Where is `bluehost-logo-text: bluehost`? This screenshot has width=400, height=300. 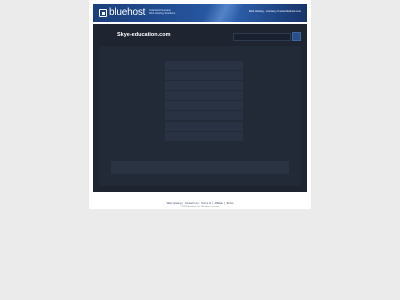
bluehost-logo-text: bluehost is located at coordinates (127, 12).